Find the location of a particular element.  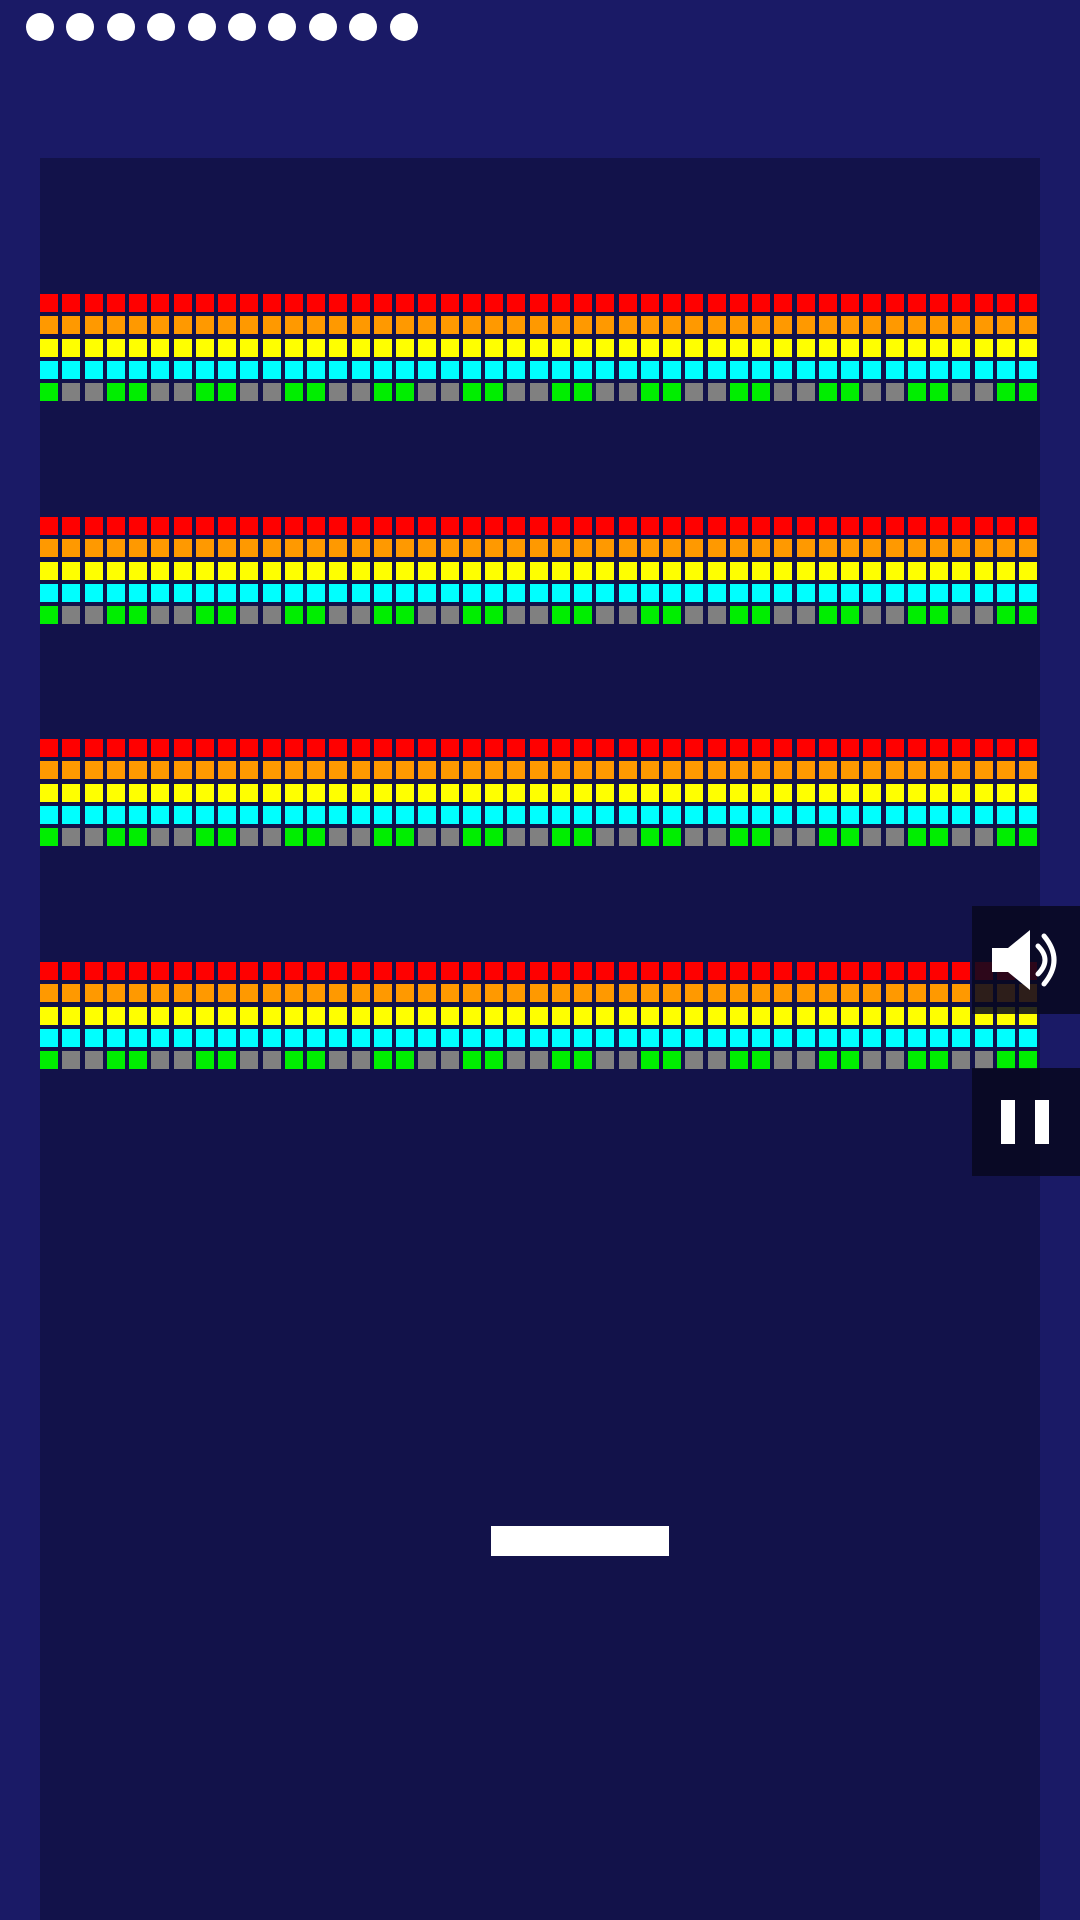

sound-toggle-button is located at coordinates (1026, 960).